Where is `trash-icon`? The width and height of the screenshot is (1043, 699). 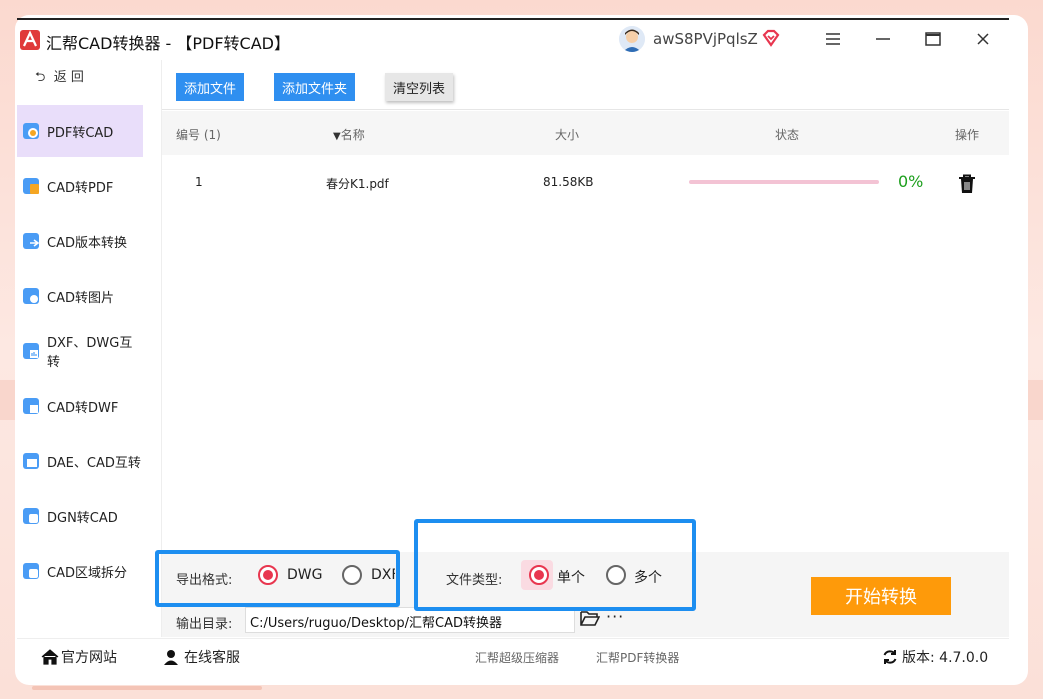
trash-icon is located at coordinates (967, 184).